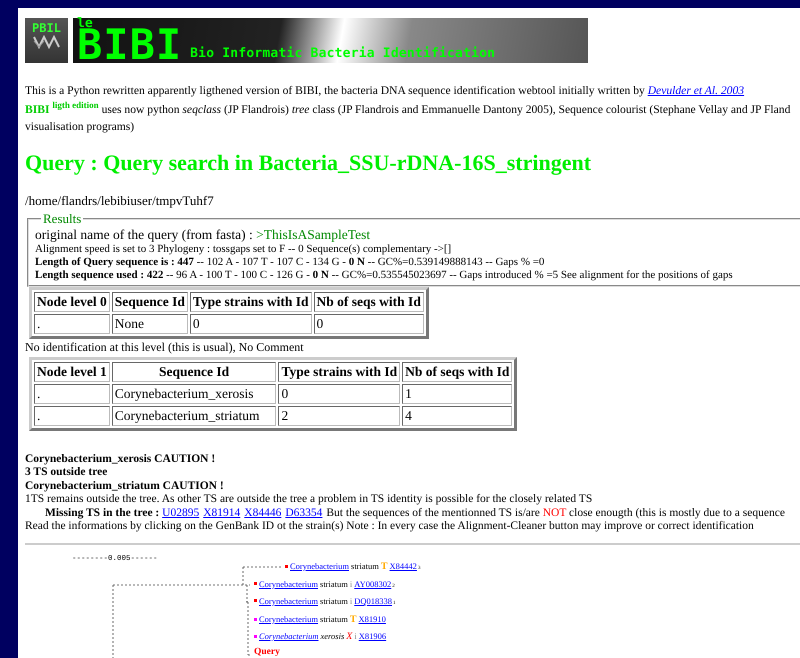  I want to click on table-cell: None, so click(150, 324).